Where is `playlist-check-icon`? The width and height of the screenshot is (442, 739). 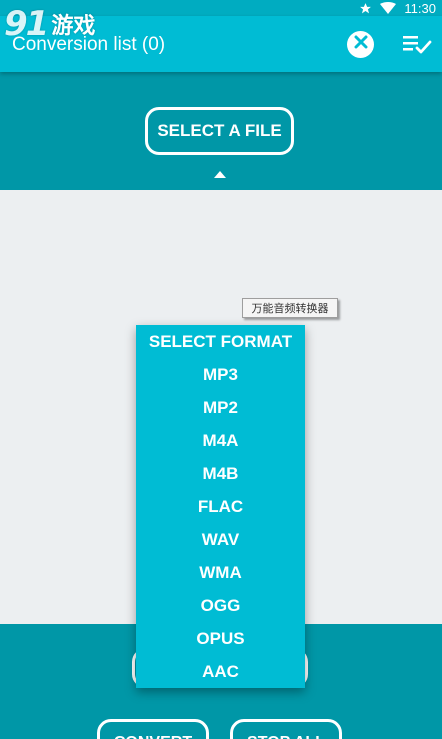
playlist-check-icon is located at coordinates (417, 48).